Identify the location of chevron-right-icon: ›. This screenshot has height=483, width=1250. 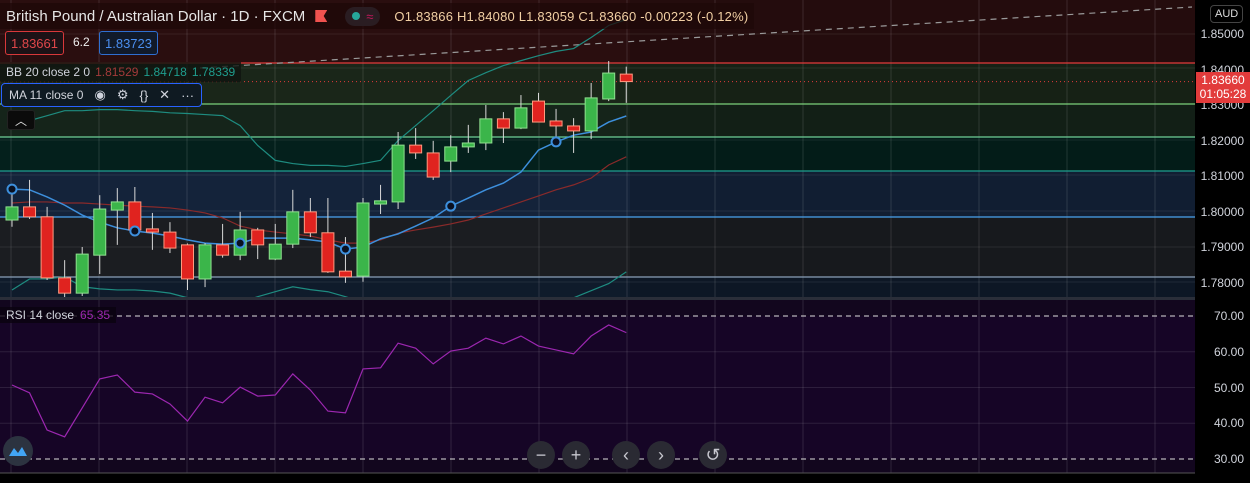
(661, 454).